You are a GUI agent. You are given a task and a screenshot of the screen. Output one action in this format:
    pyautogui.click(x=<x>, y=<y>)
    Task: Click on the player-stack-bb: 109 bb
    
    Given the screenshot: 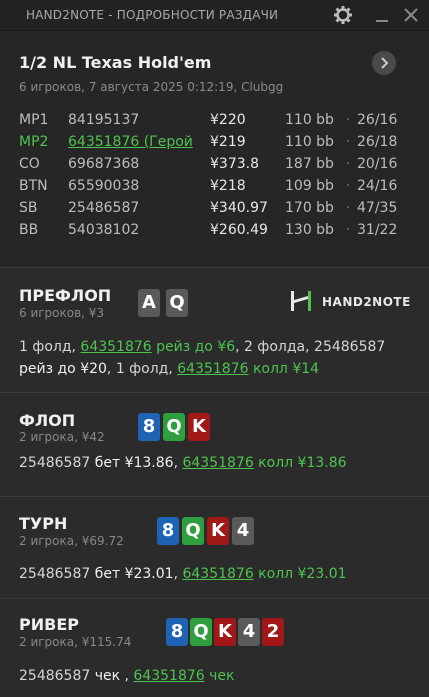 What is the action you would take?
    pyautogui.click(x=309, y=186)
    